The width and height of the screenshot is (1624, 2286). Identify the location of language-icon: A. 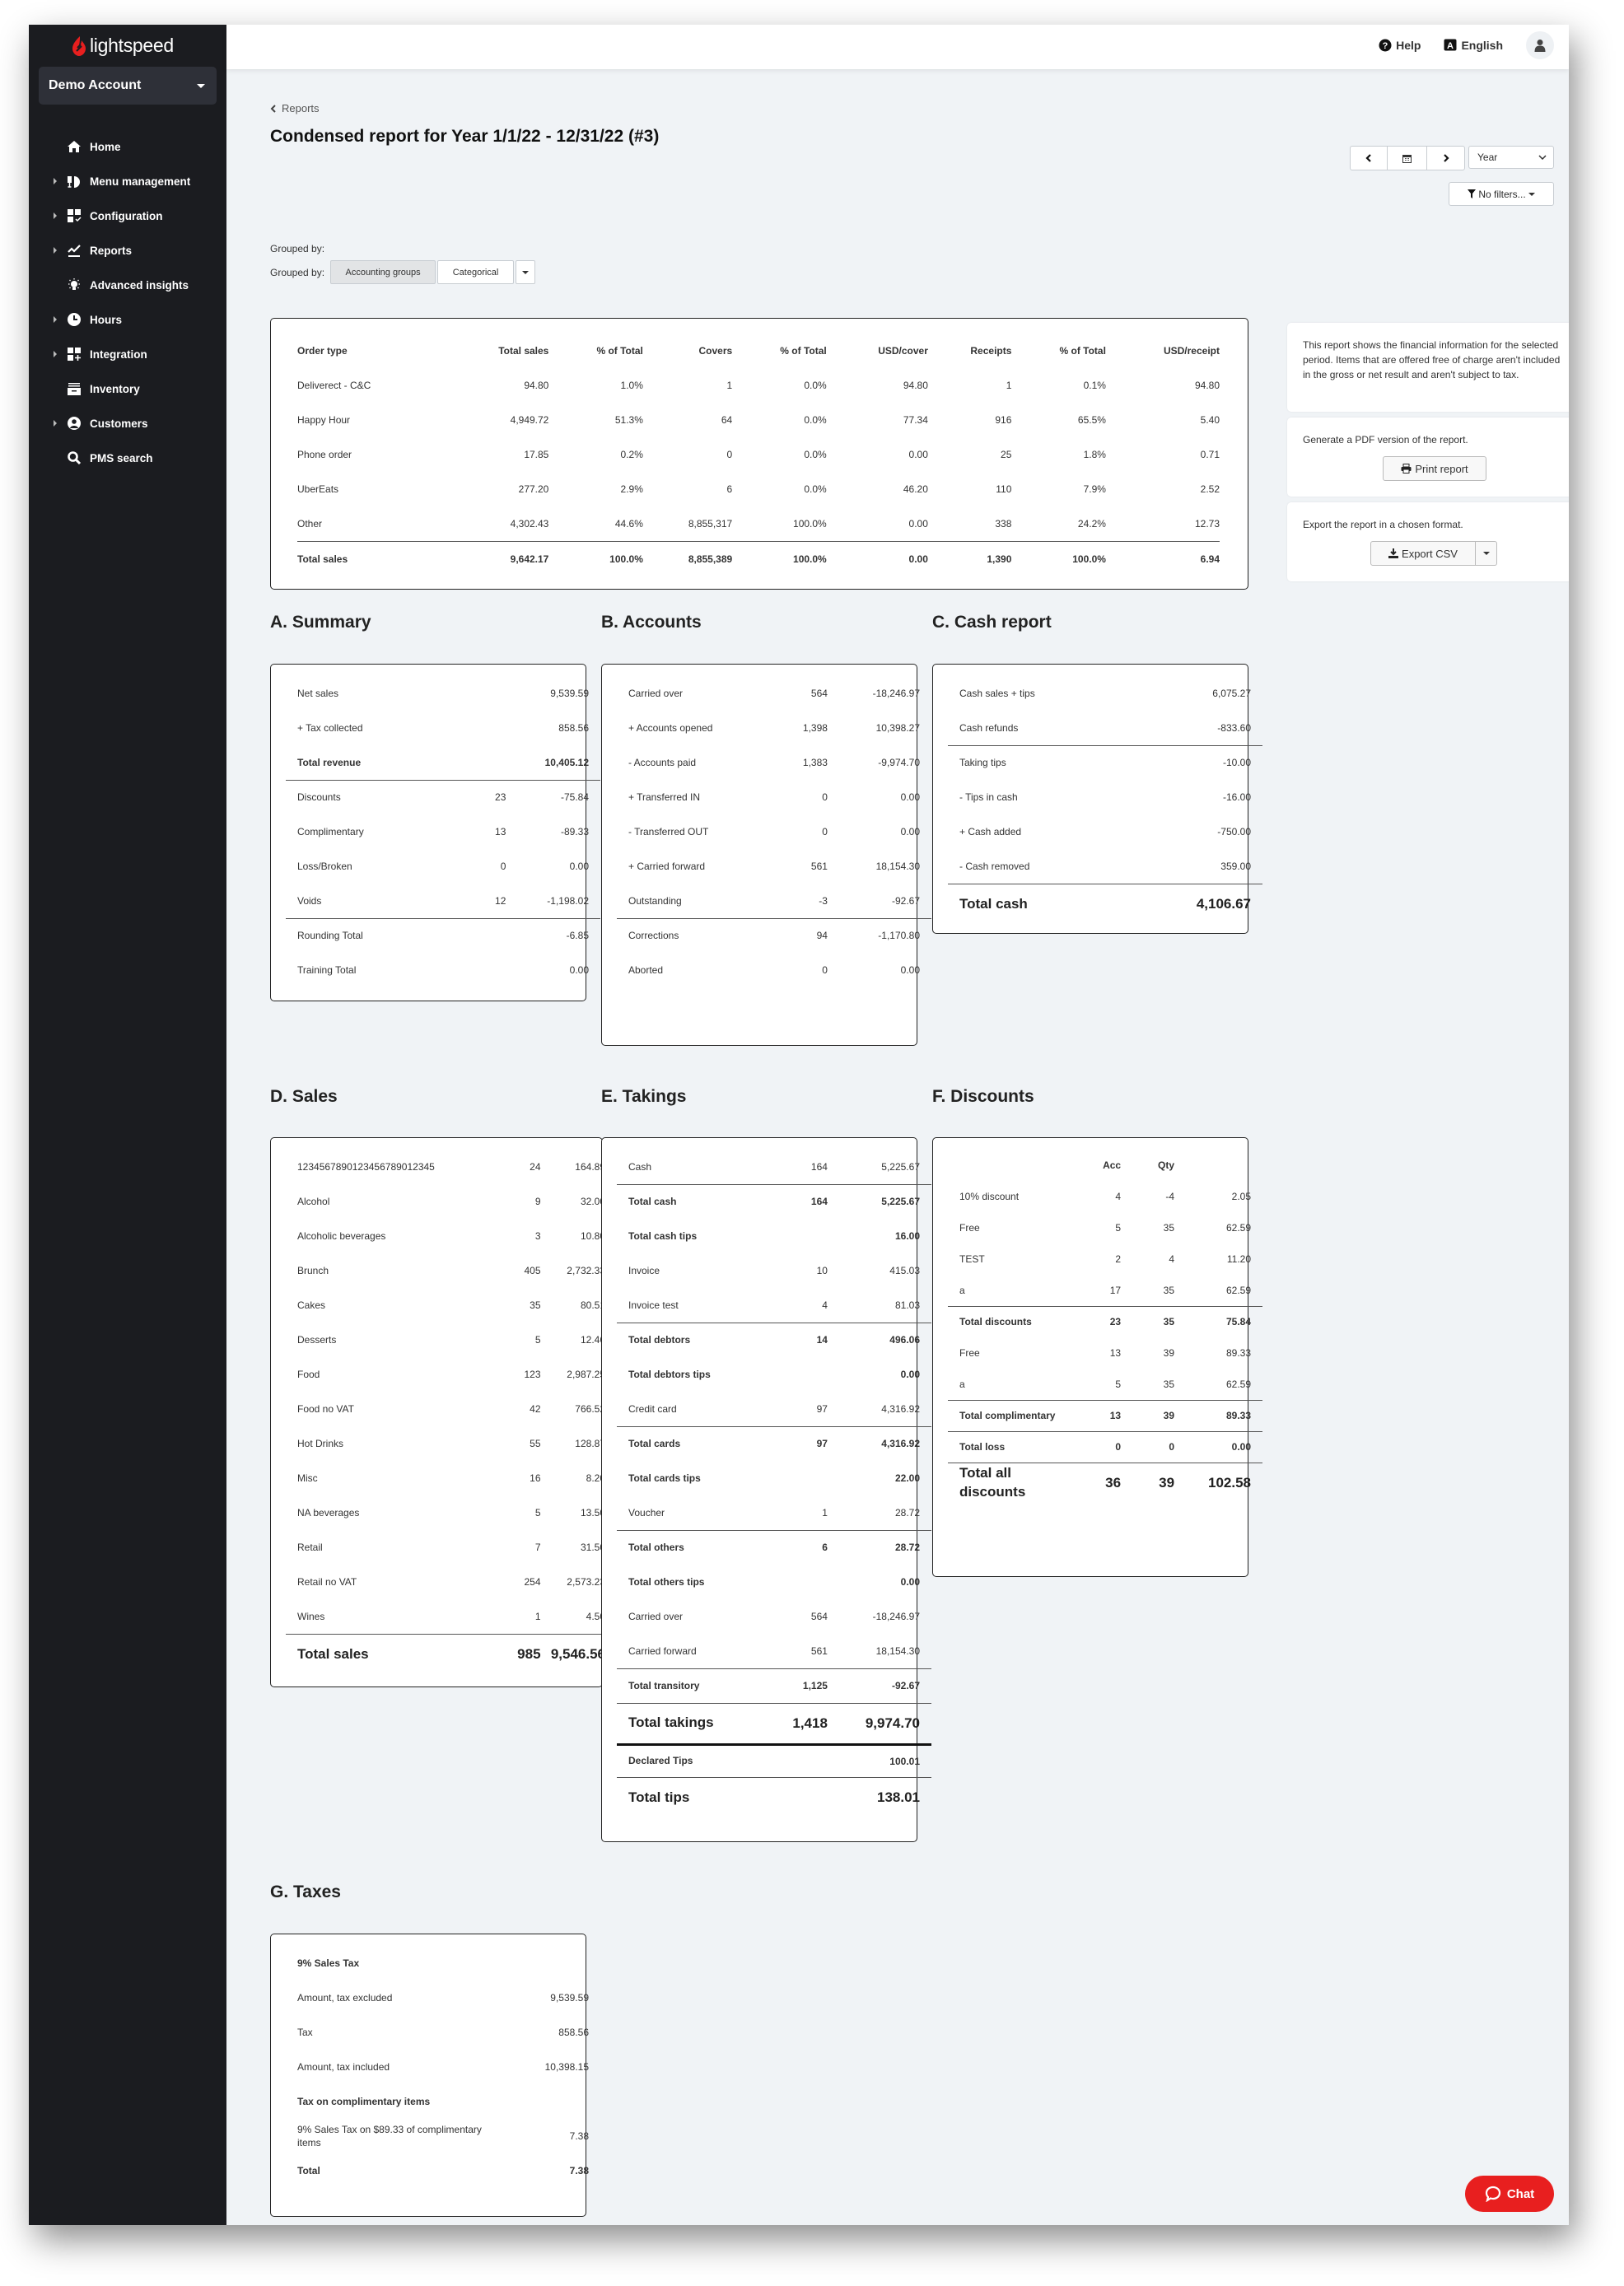
(1450, 45).